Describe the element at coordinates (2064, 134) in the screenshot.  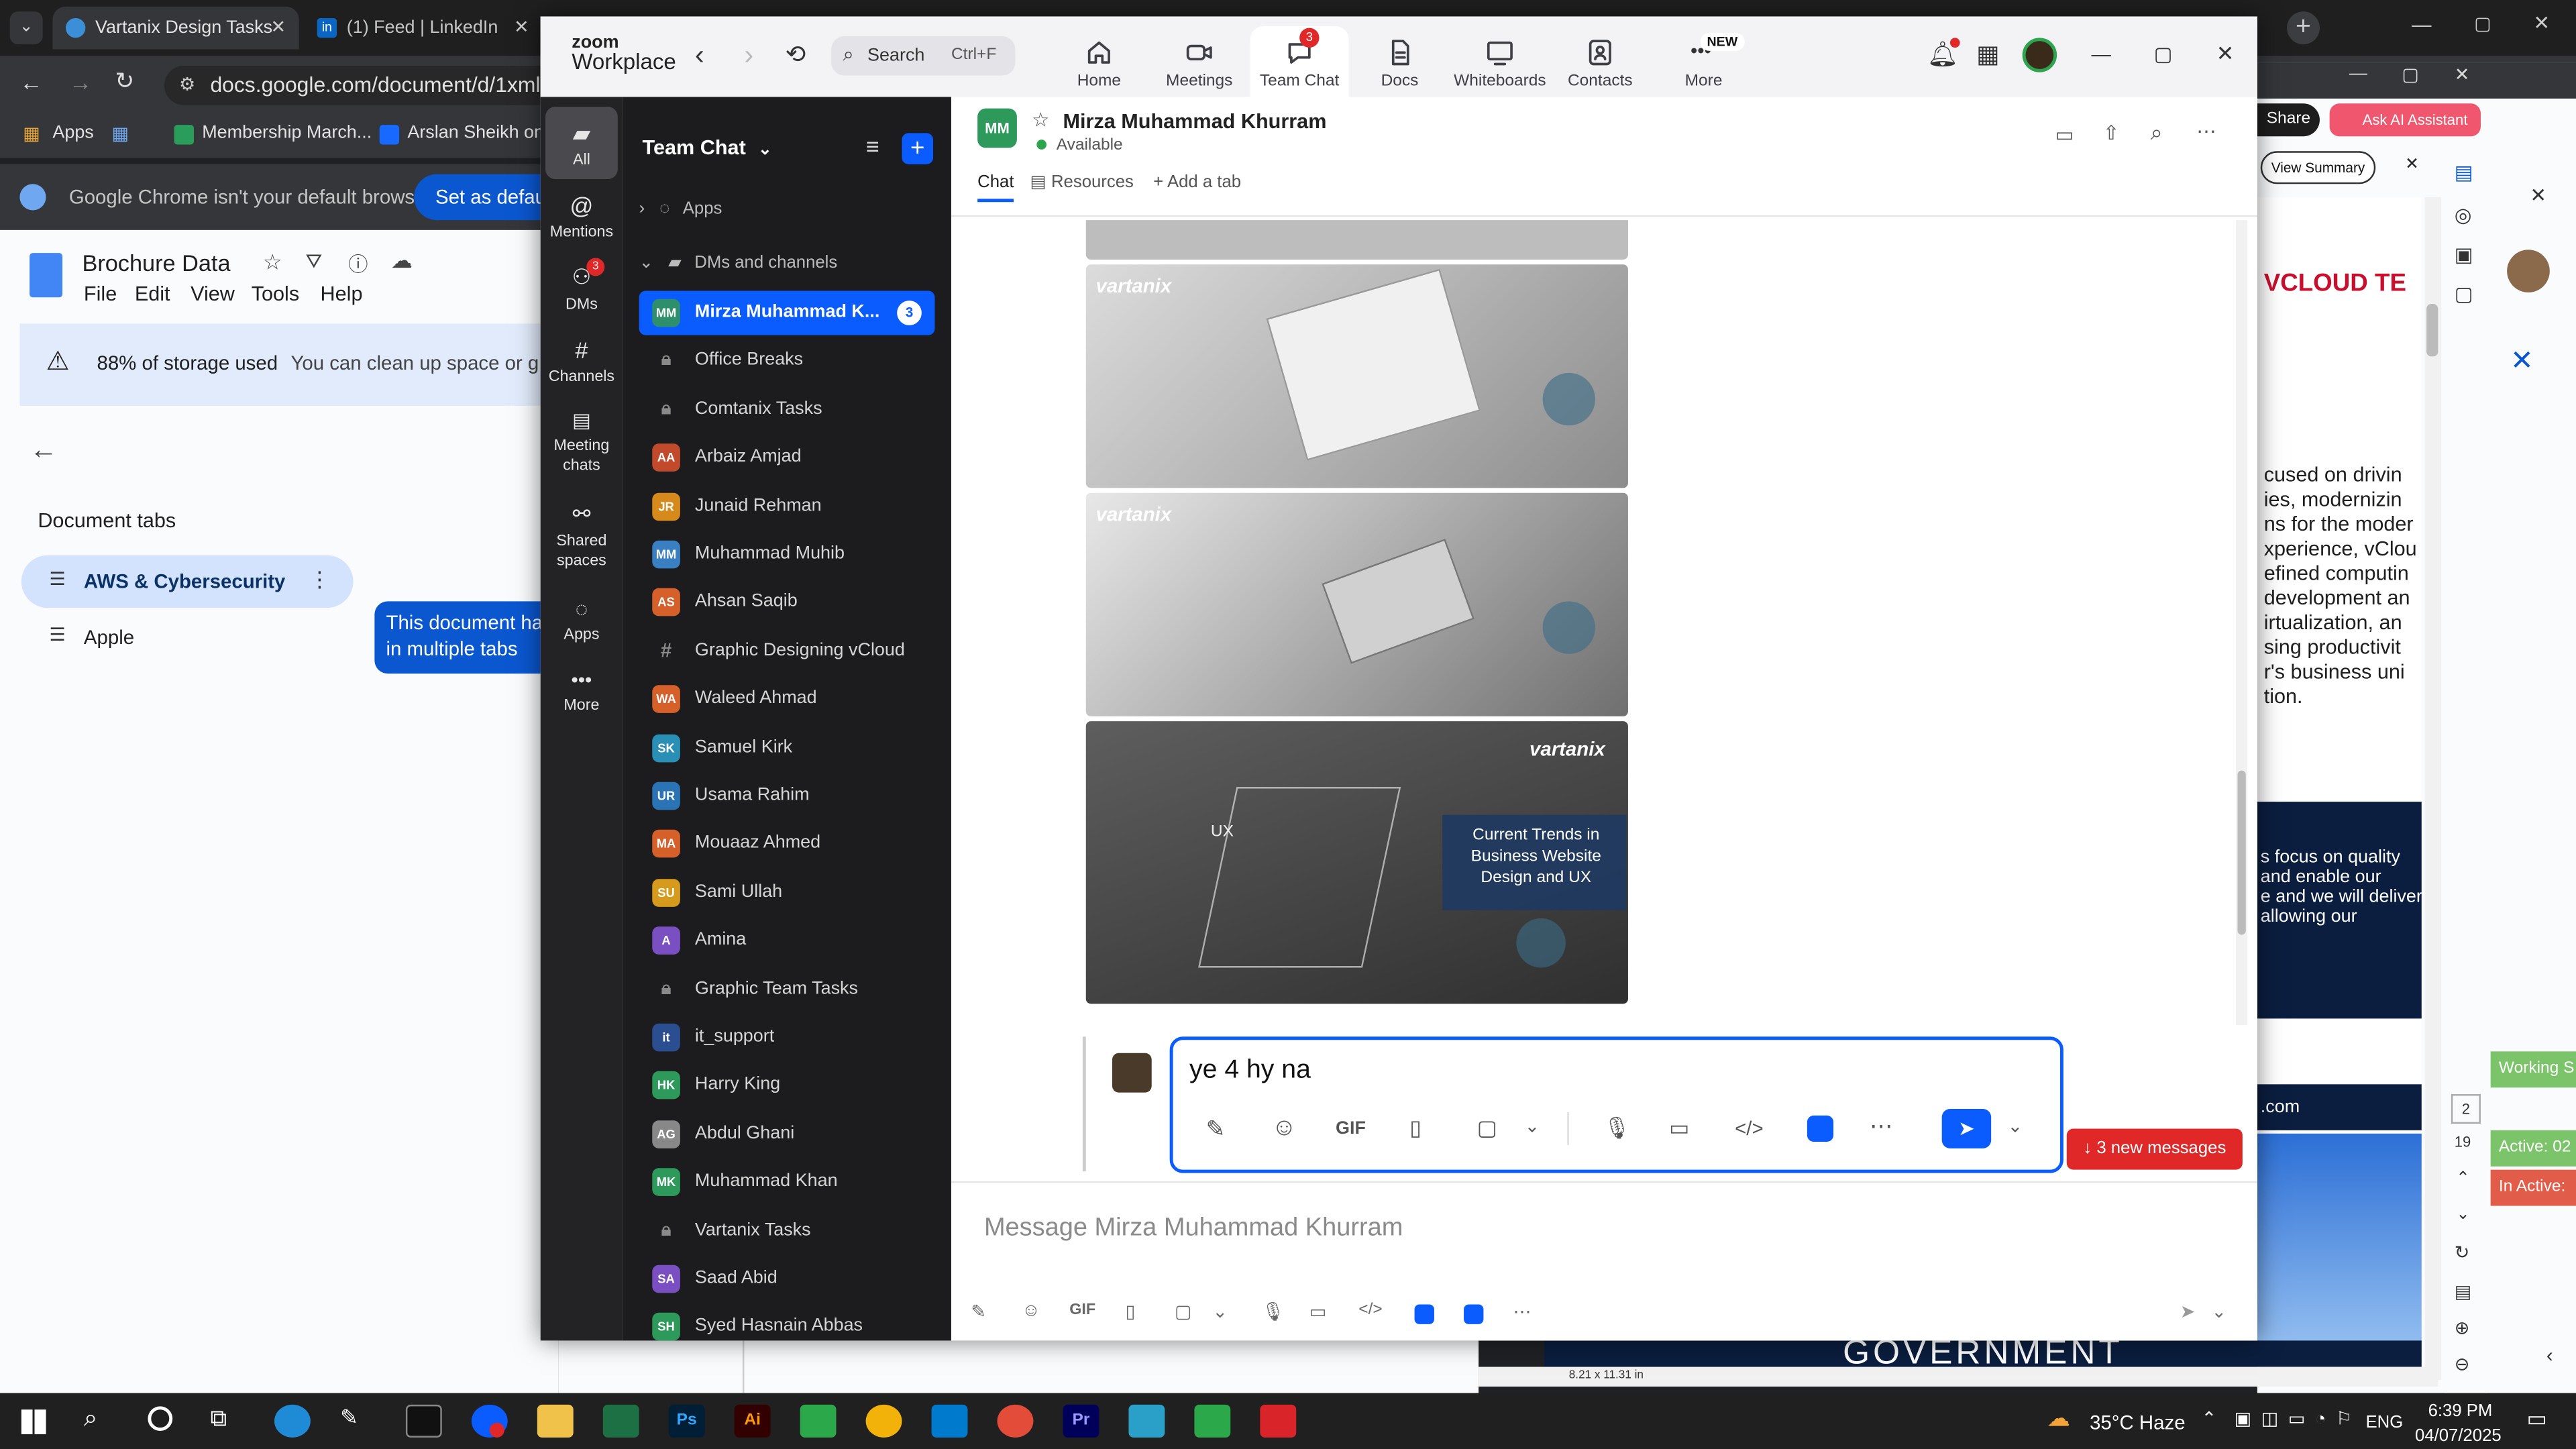
I see `video-icon: ▭` at that location.